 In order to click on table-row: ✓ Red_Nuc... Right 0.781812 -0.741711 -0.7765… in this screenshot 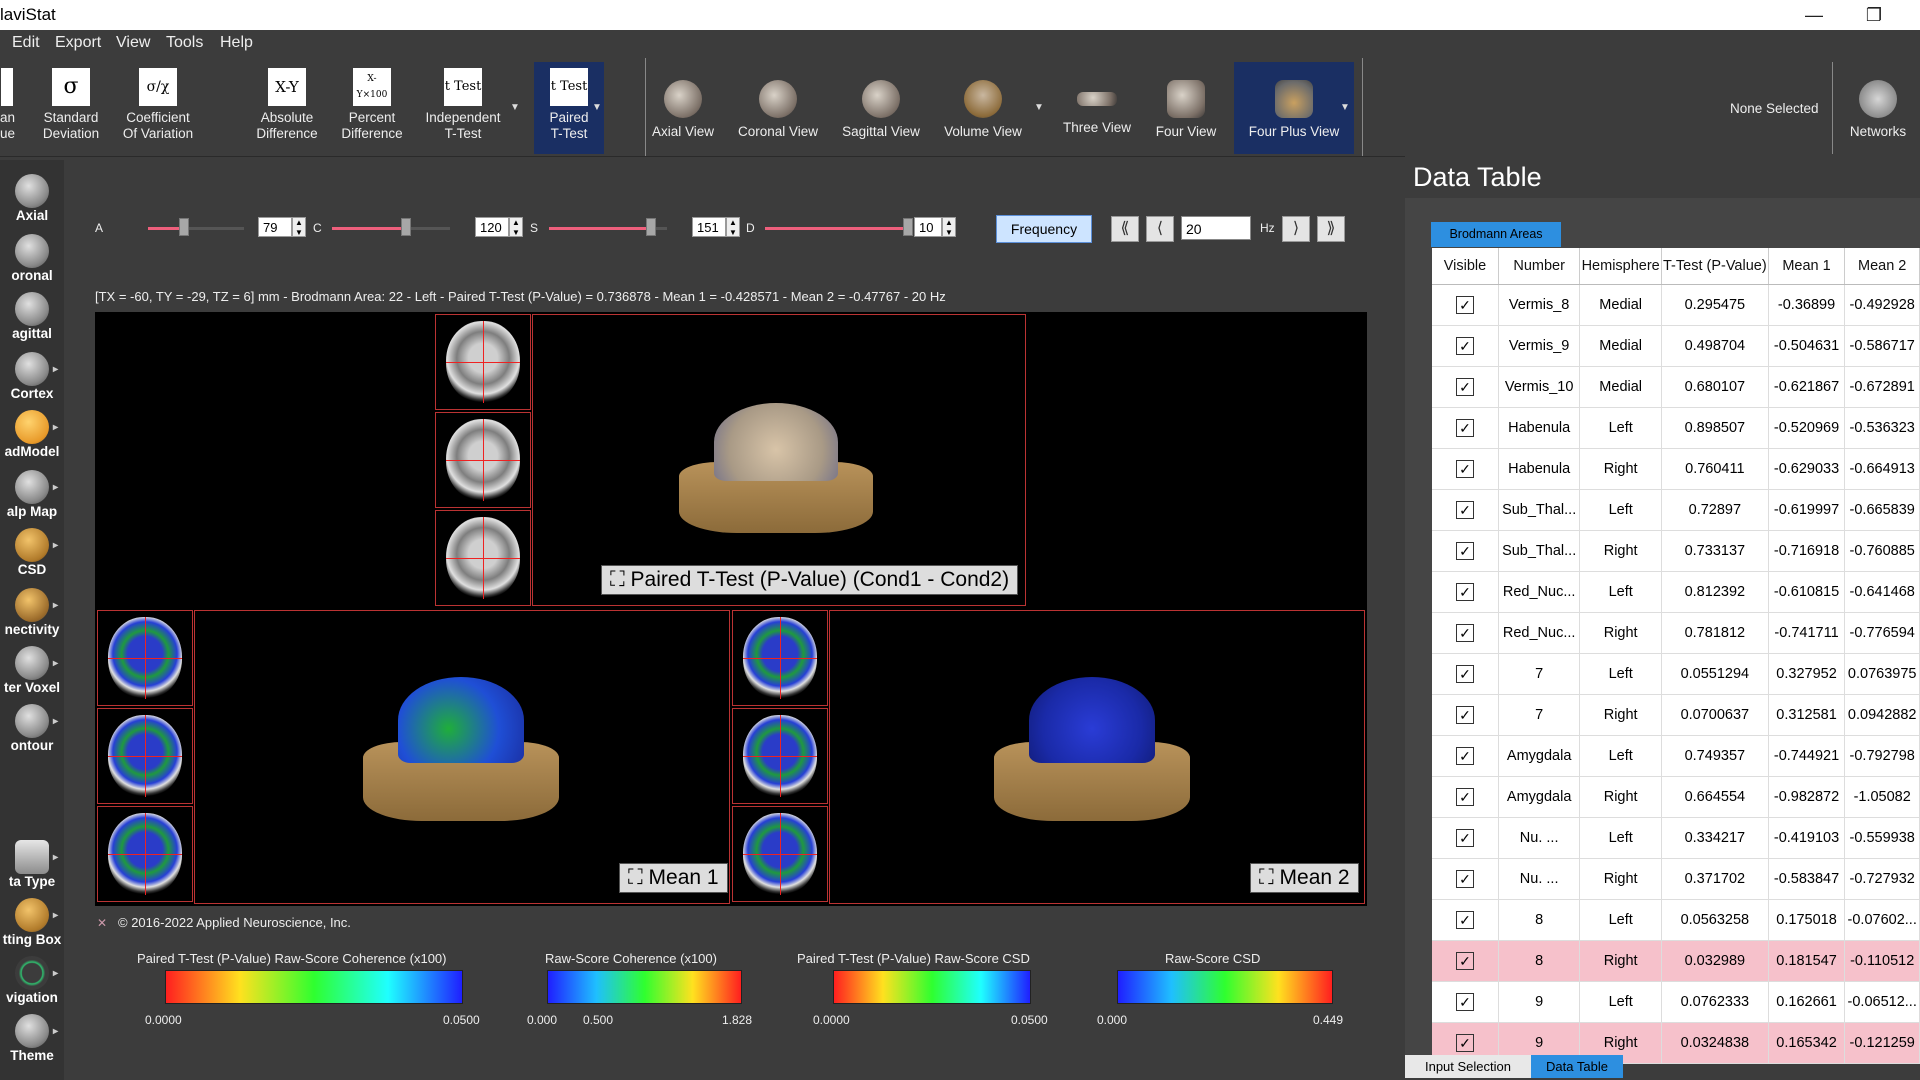, I will do `click(1676, 633)`.